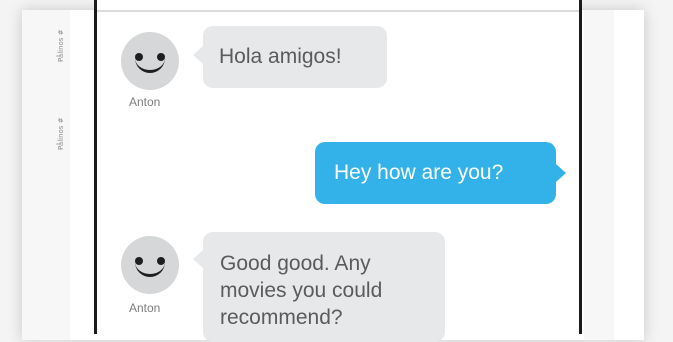 The width and height of the screenshot is (673, 342). I want to click on message-bubble-incoming: Hola amigos!, so click(295, 57).